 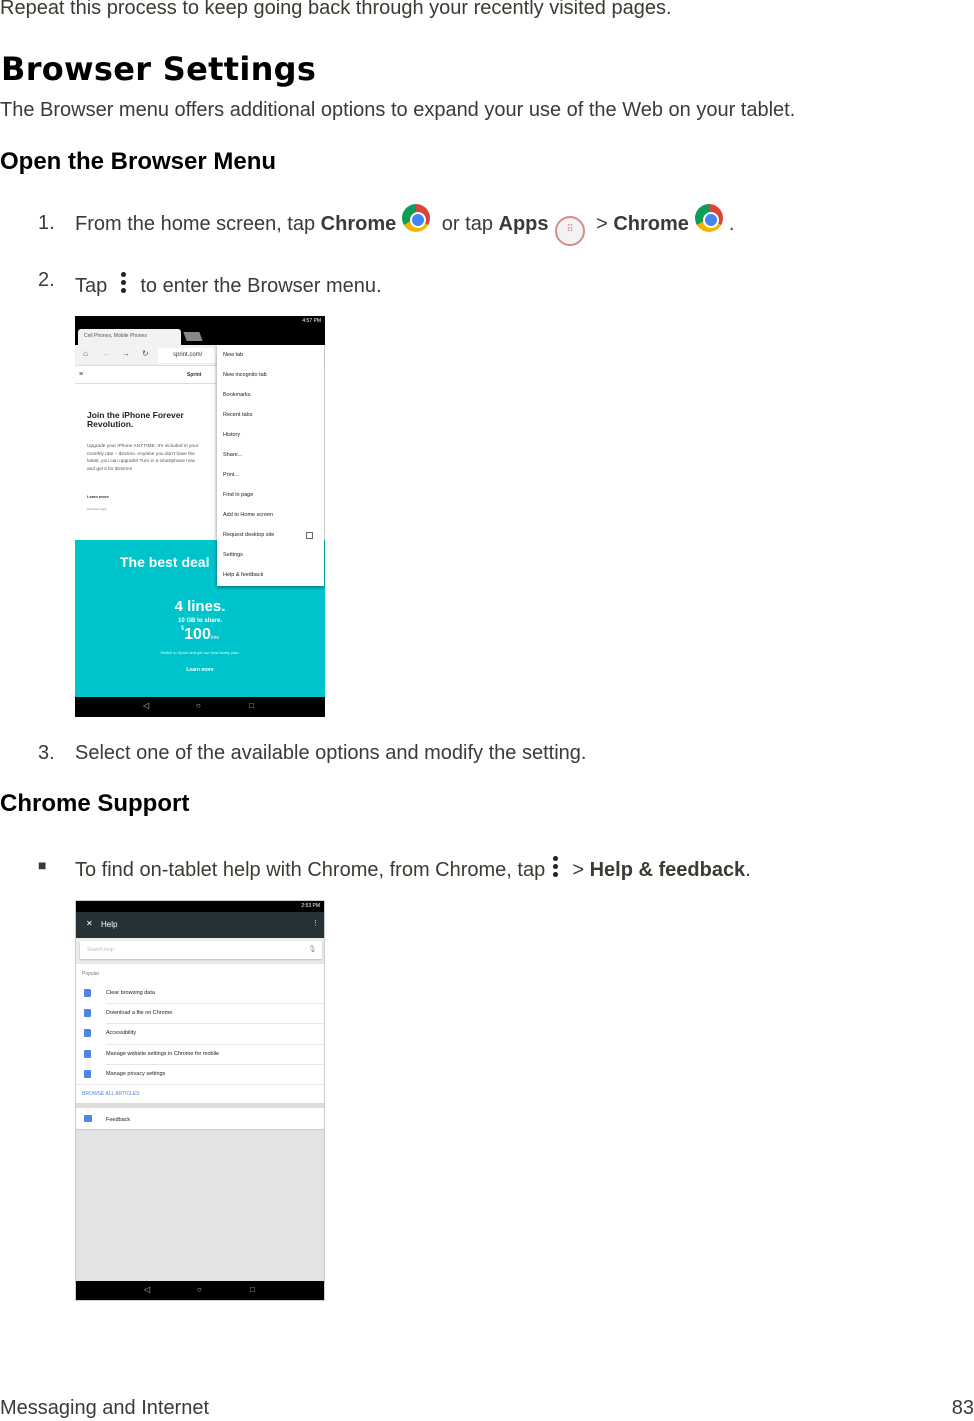 I want to click on step-text: ., so click(x=731, y=224).